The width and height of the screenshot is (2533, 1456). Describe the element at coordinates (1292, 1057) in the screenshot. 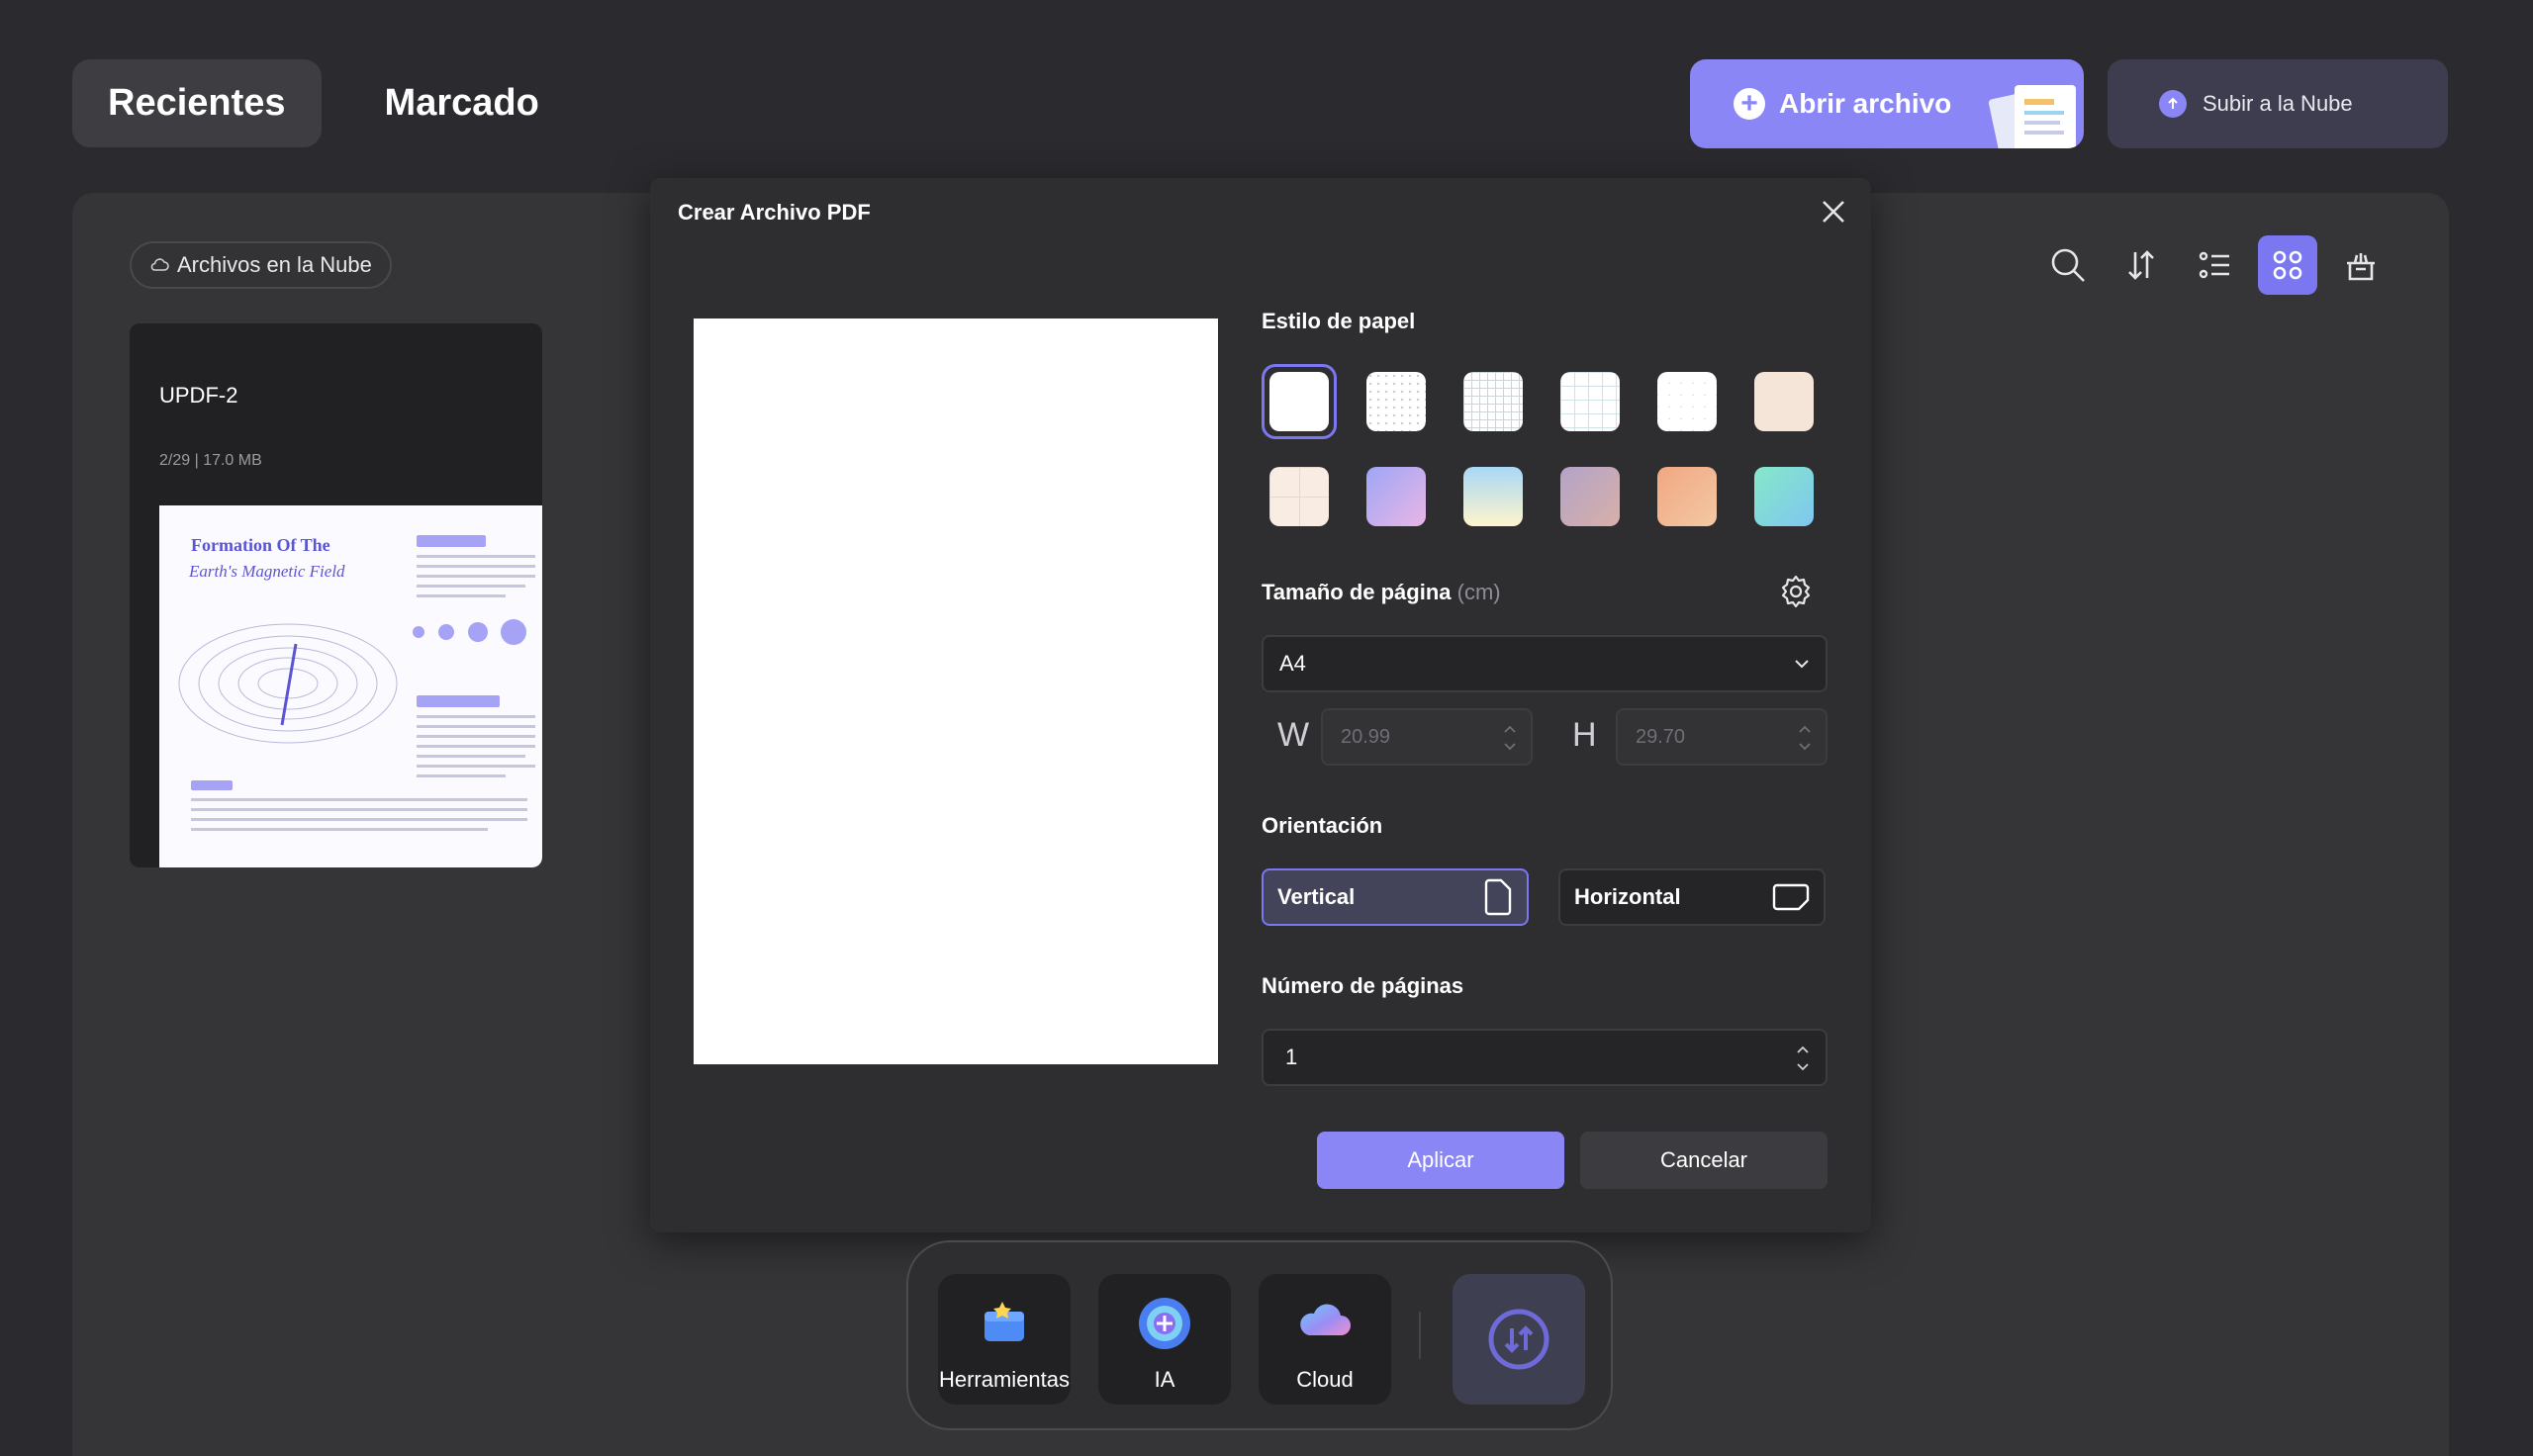

I see `pages-count-value: 1` at that location.